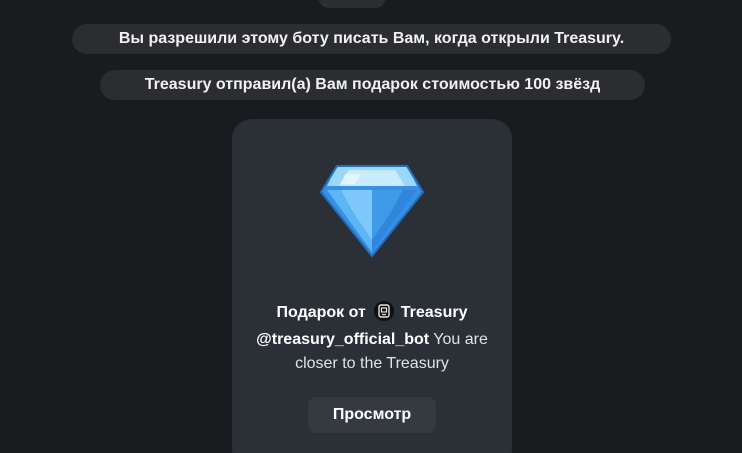 The width and height of the screenshot is (742, 453). I want to click on bot-avatar-icon, so click(384, 311).